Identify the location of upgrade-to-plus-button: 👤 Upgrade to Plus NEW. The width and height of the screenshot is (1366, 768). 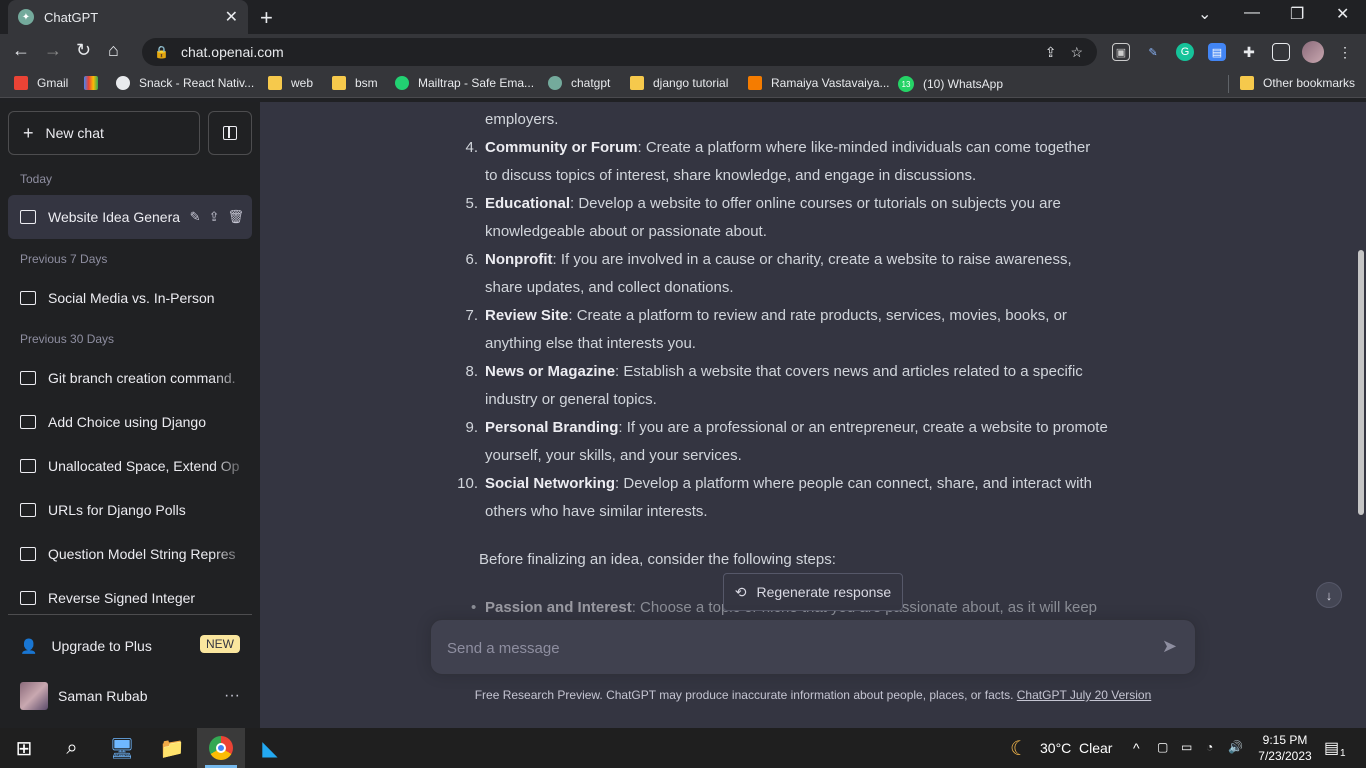
(130, 646).